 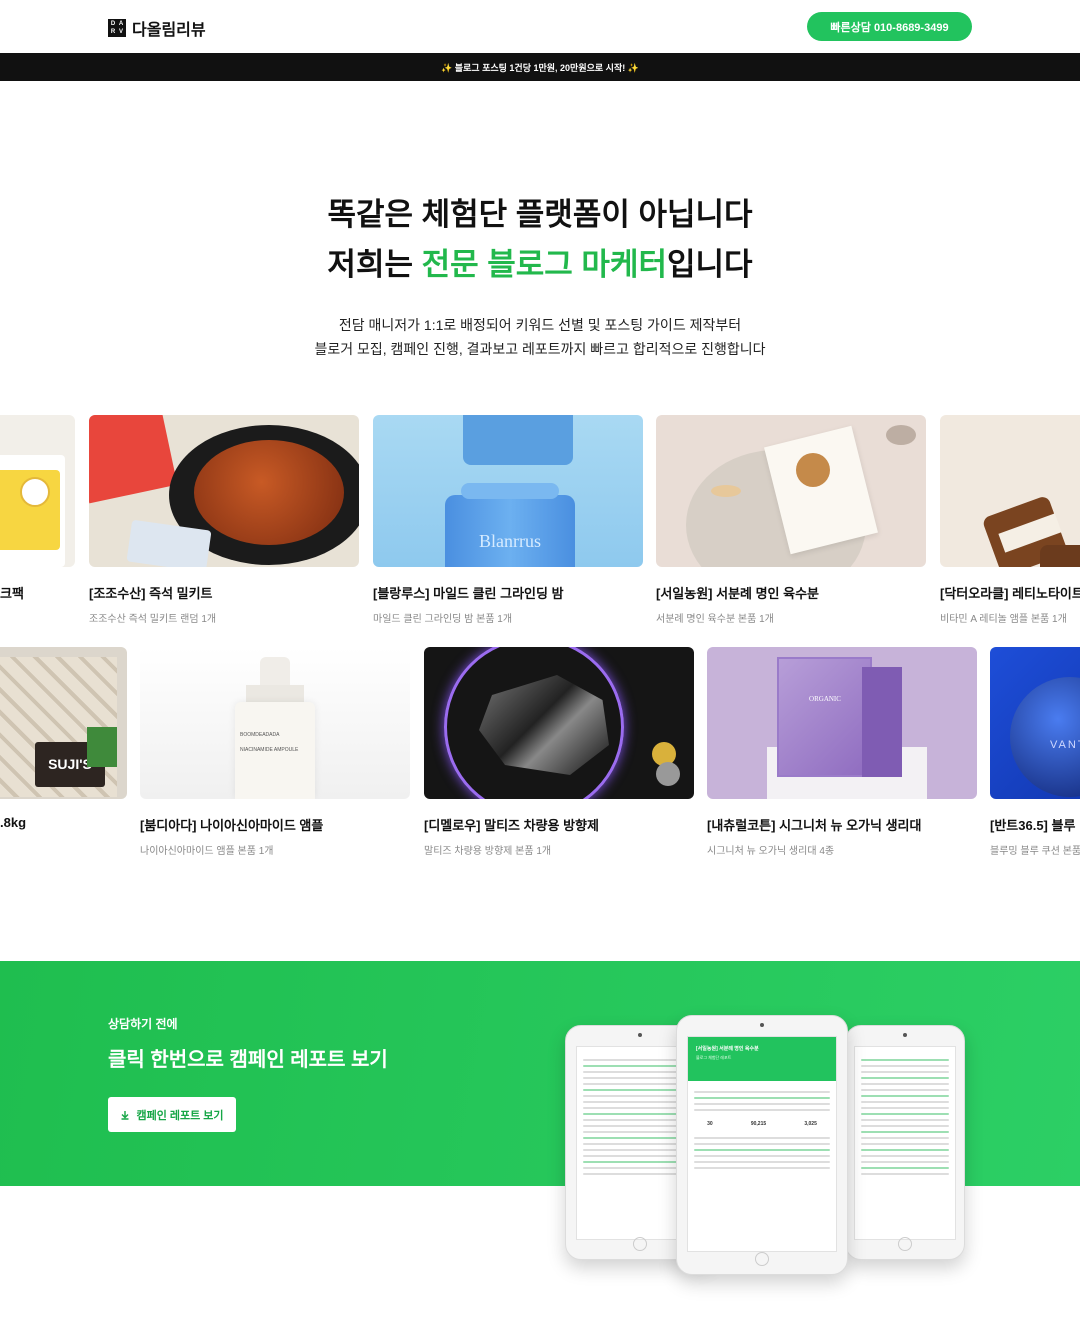 What do you see at coordinates (207, 851) in the screenshot?
I see `card-subtitle: 나이아신아마이드 앰플 본품 1개` at bounding box center [207, 851].